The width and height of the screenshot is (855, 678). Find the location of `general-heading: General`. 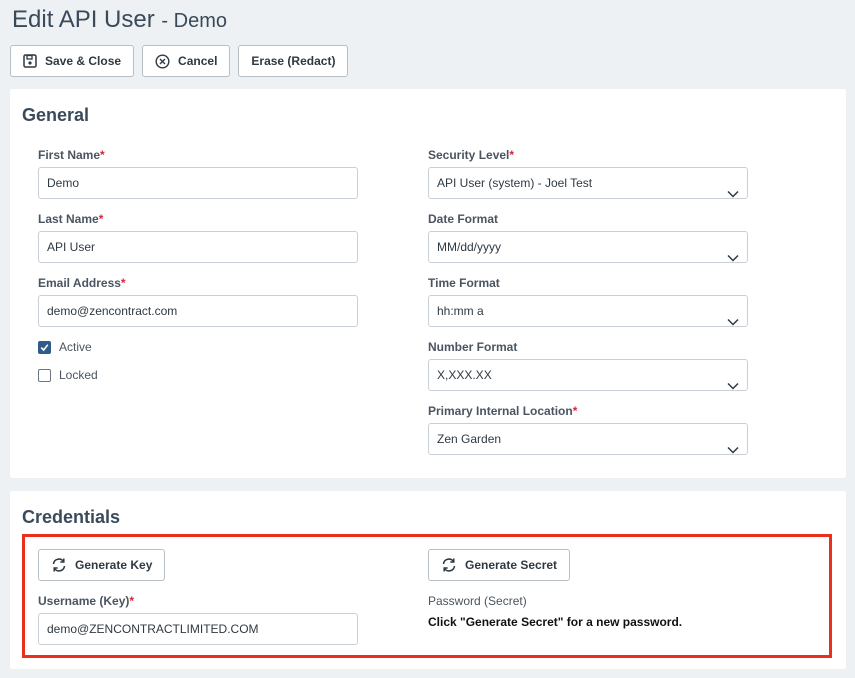

general-heading: General is located at coordinates (56, 115).